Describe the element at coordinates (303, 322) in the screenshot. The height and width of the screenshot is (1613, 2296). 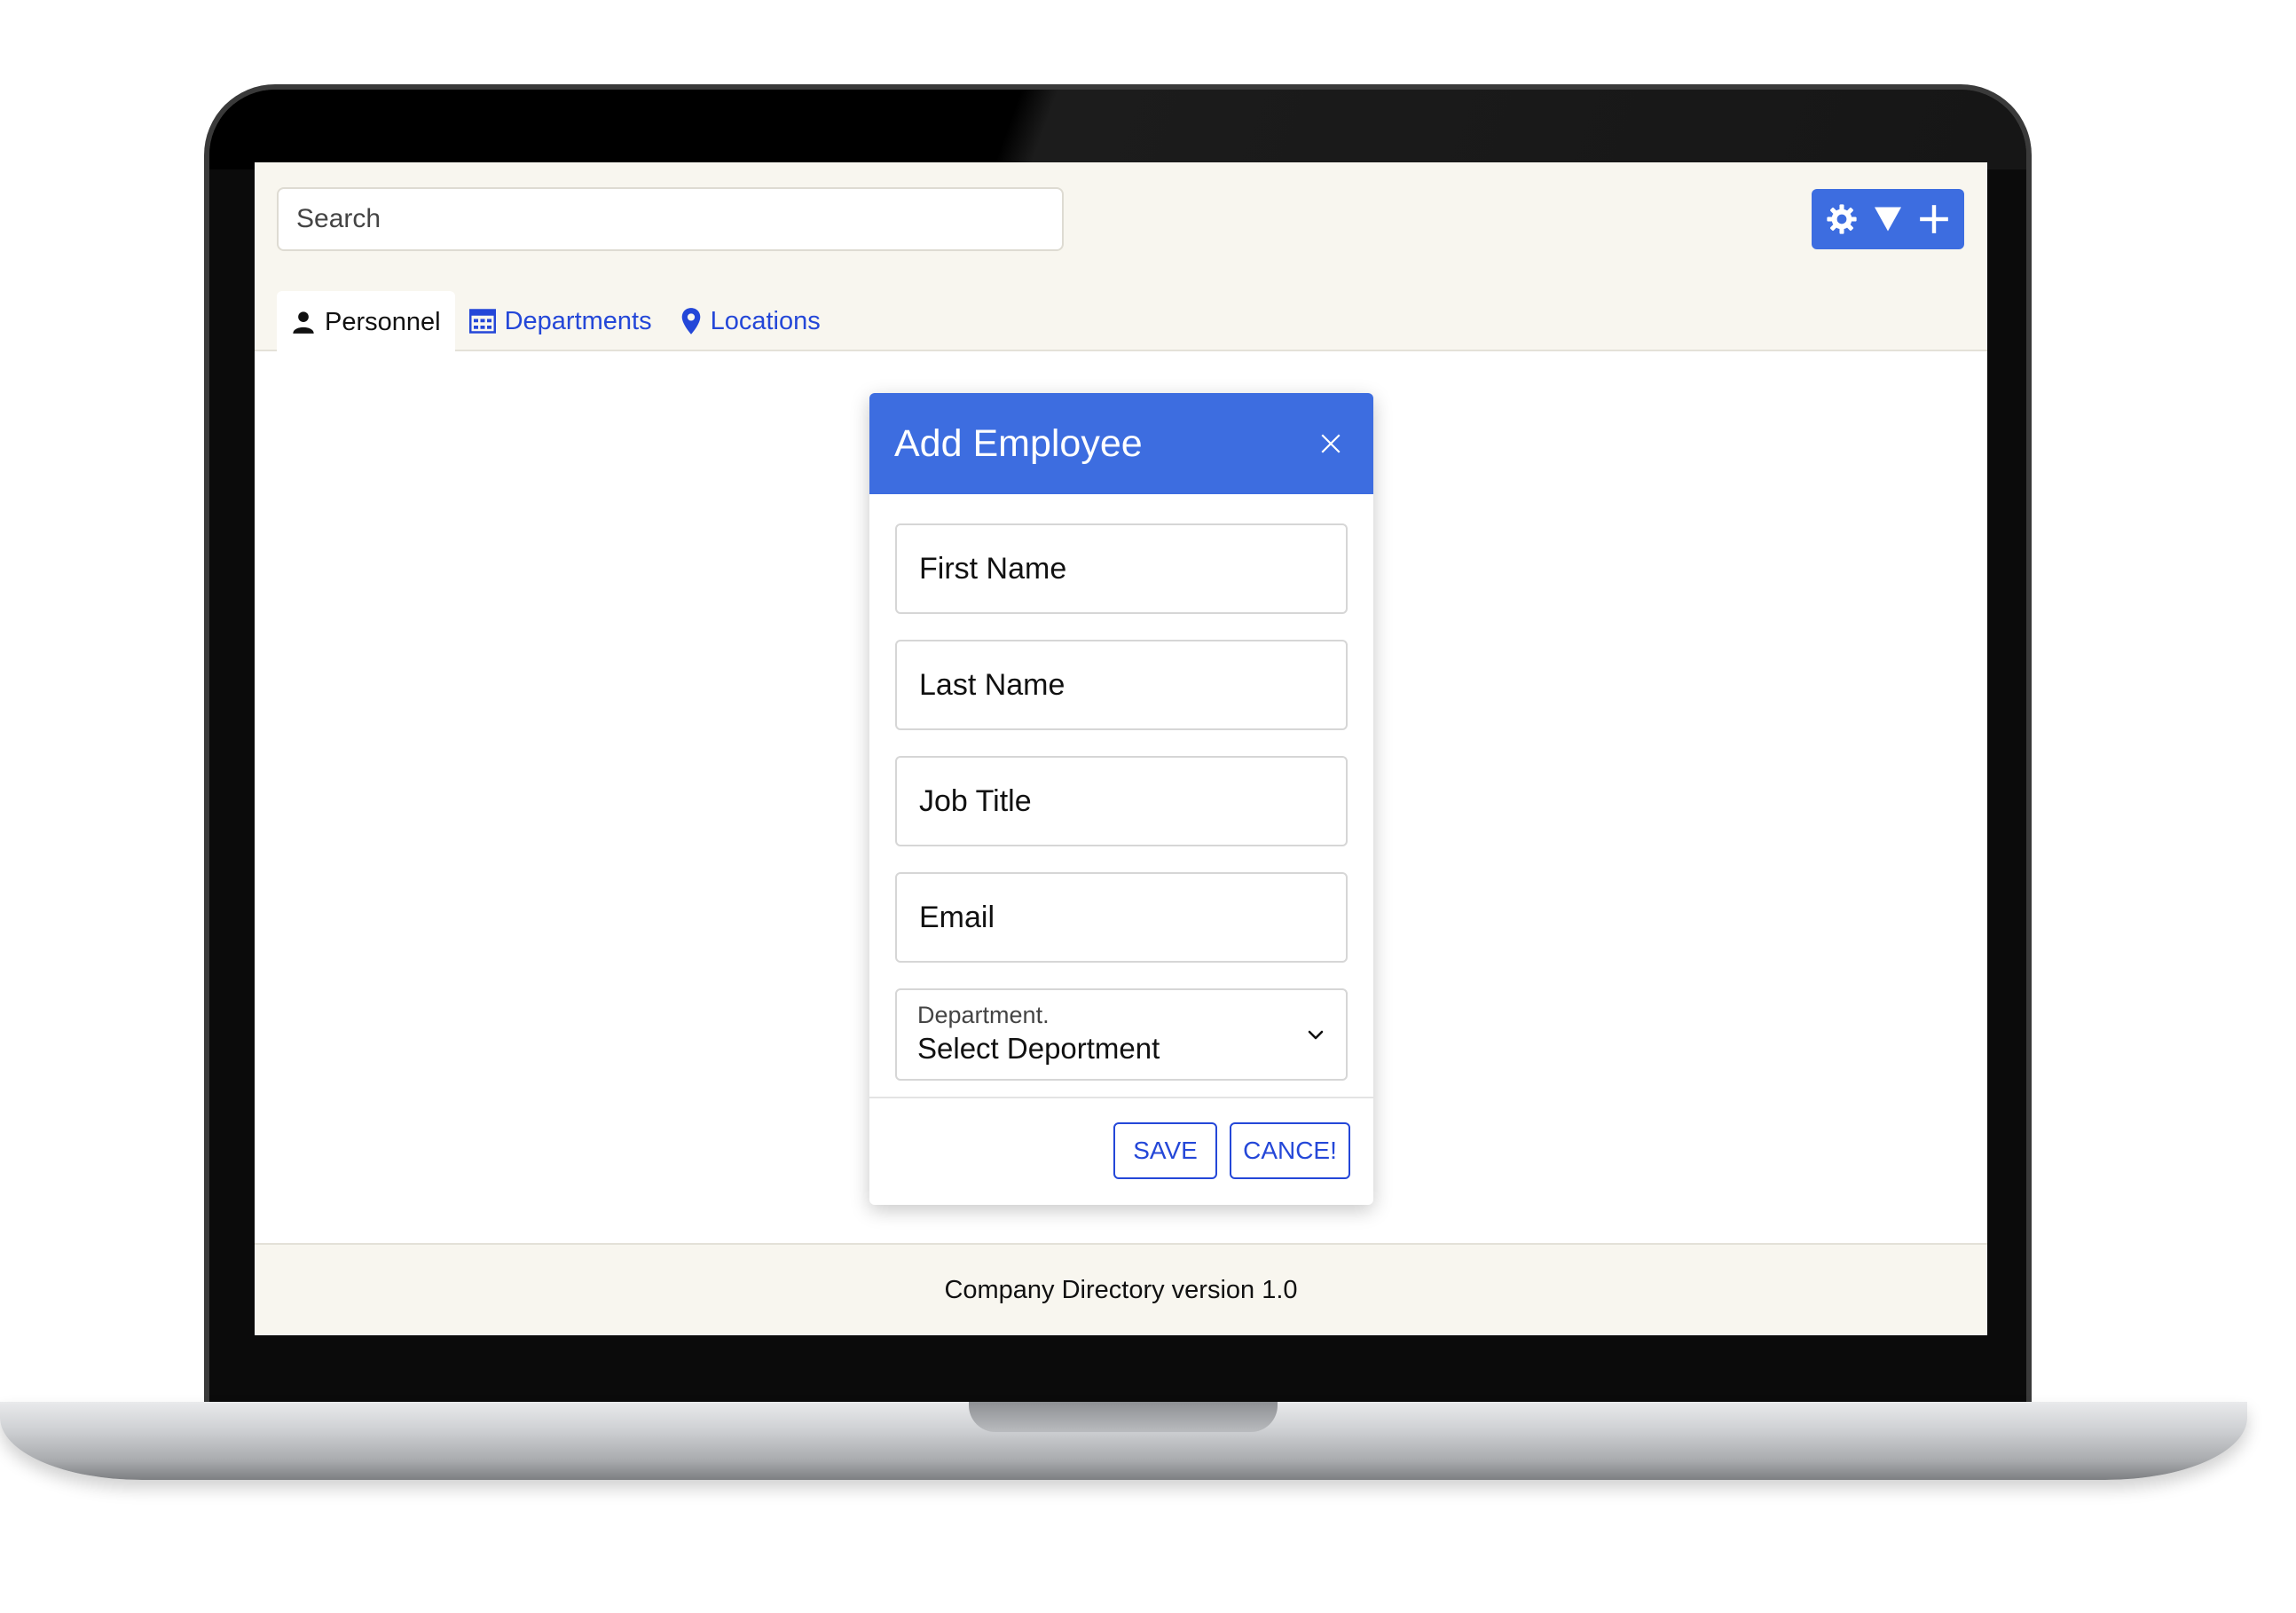
I see `person-icon` at that location.